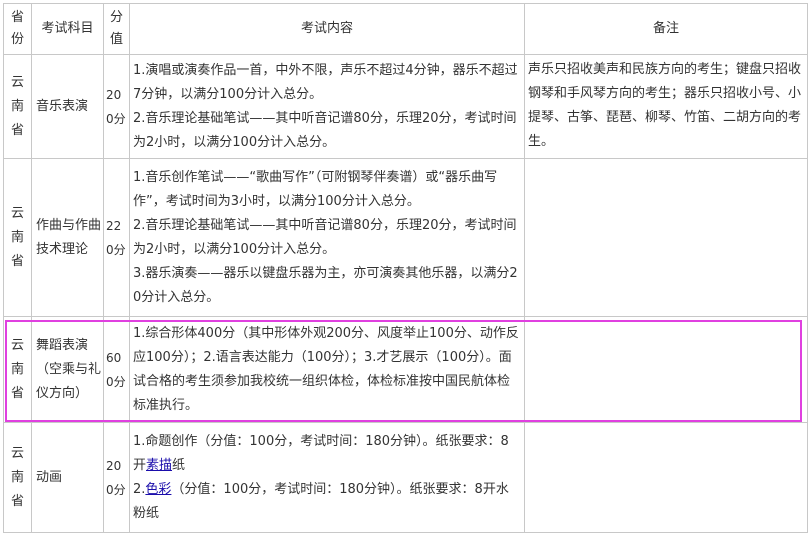  What do you see at coordinates (179, 465) in the screenshot?
I see `content-text: 纸` at bounding box center [179, 465].